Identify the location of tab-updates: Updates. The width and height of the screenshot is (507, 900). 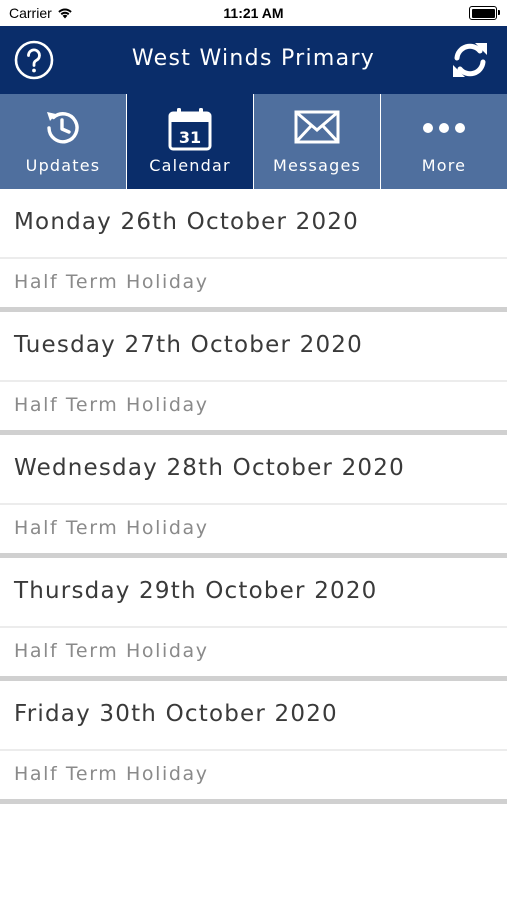
(63, 141).